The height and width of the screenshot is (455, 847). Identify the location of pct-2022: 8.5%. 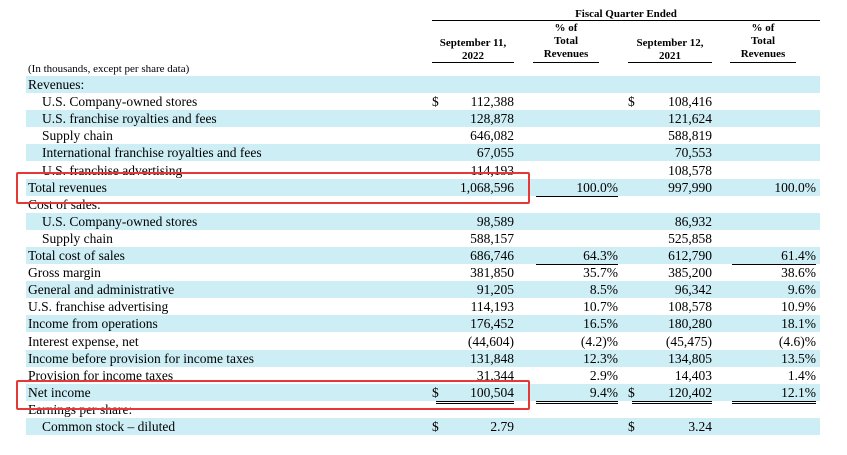
(603, 290).